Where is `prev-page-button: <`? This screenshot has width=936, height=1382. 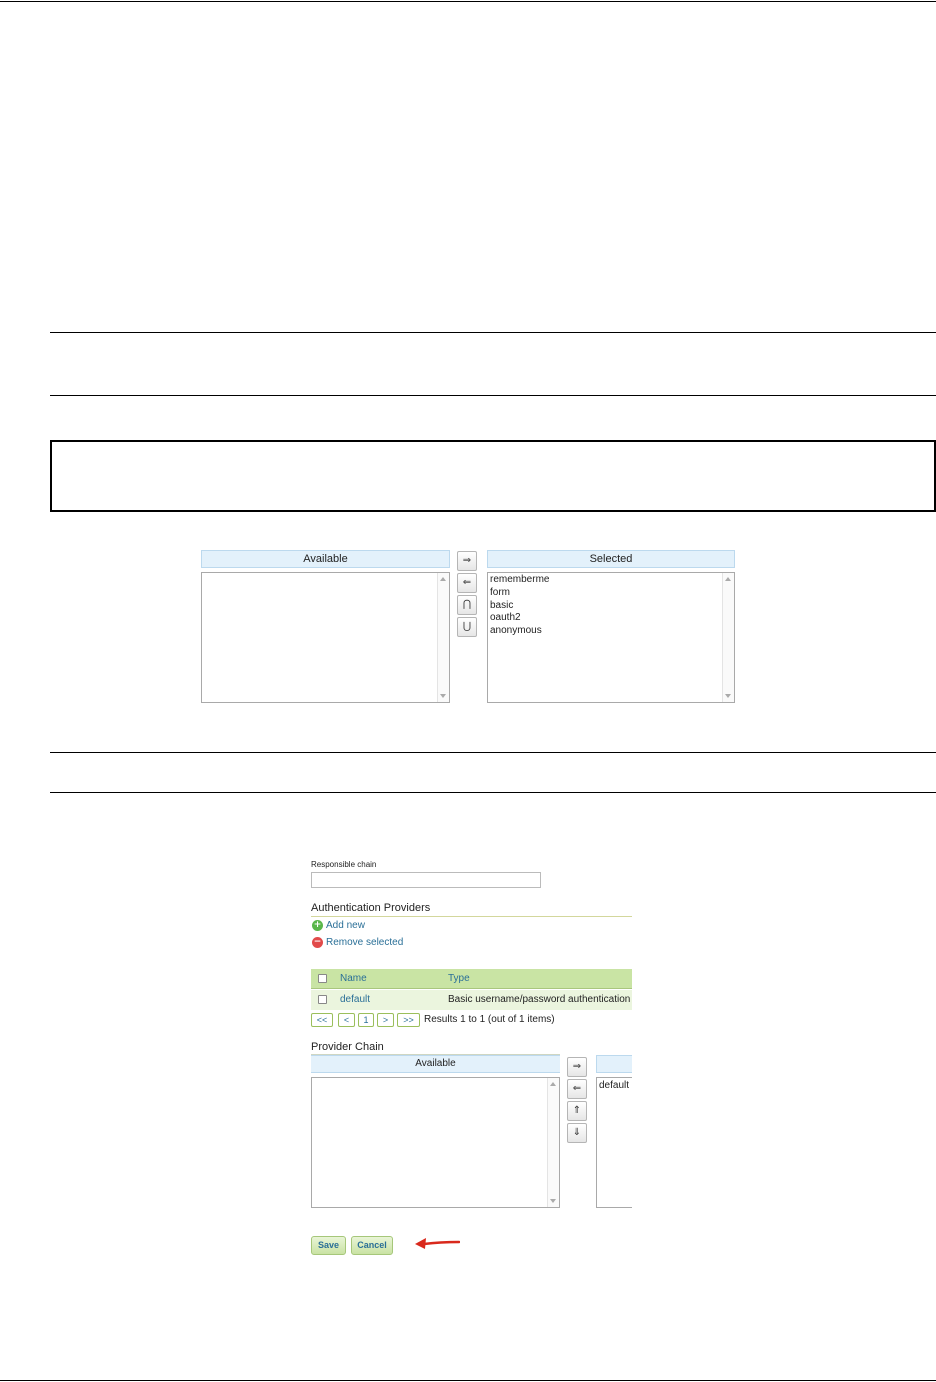
prev-page-button: < is located at coordinates (346, 1020).